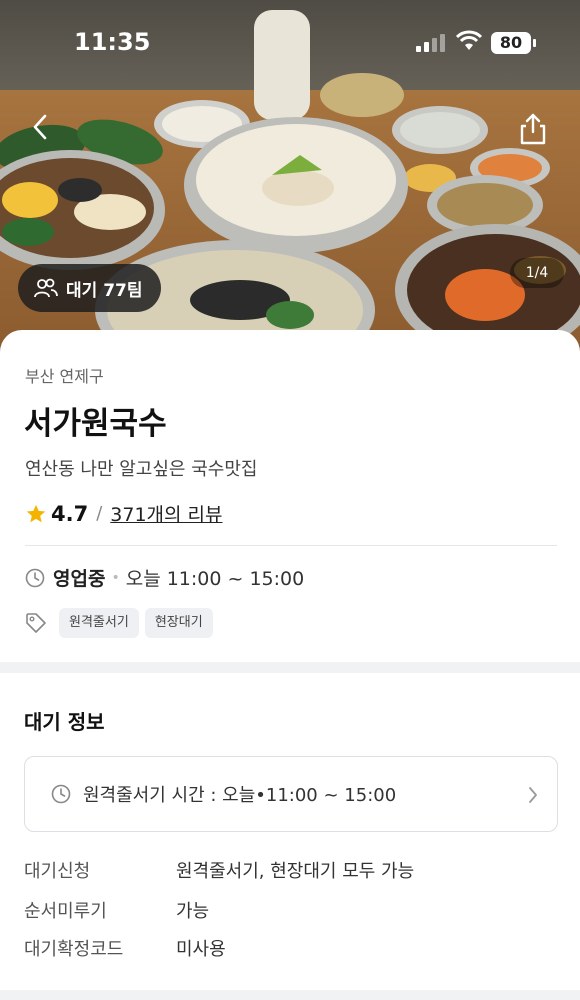 Image resolution: width=580 pixels, height=1000 pixels. I want to click on info-value: 미사용, so click(201, 949).